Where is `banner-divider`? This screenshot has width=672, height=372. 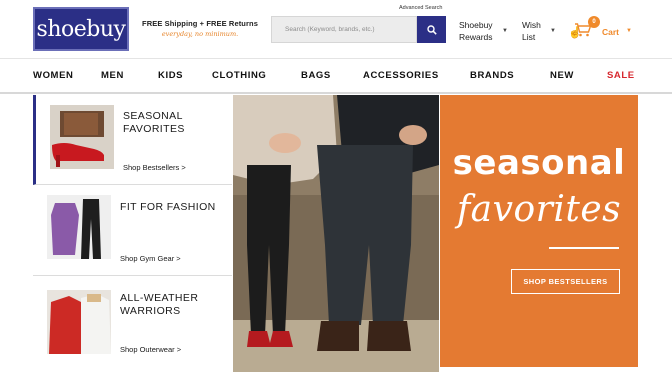 banner-divider is located at coordinates (584, 248).